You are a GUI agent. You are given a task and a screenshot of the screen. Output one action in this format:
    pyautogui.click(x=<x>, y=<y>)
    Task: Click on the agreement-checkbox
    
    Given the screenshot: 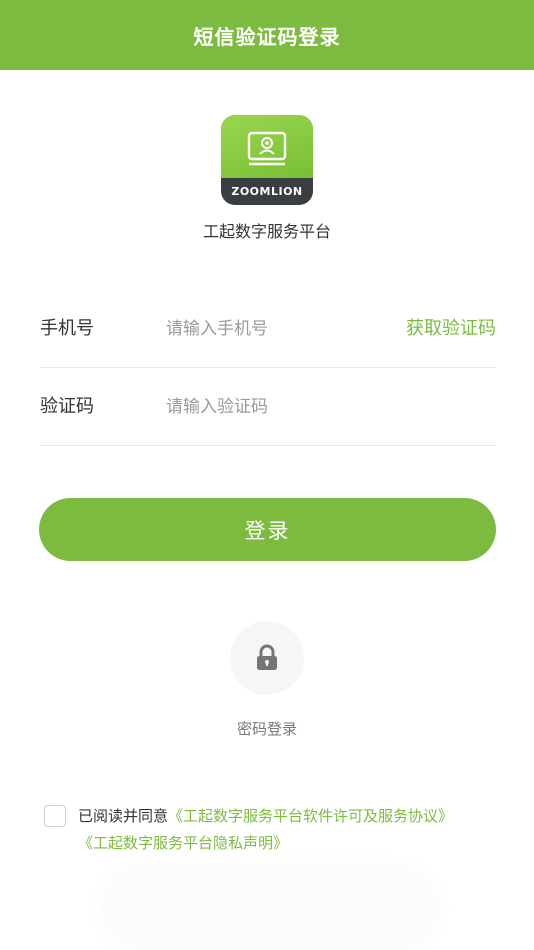 What is the action you would take?
    pyautogui.click(x=55, y=816)
    